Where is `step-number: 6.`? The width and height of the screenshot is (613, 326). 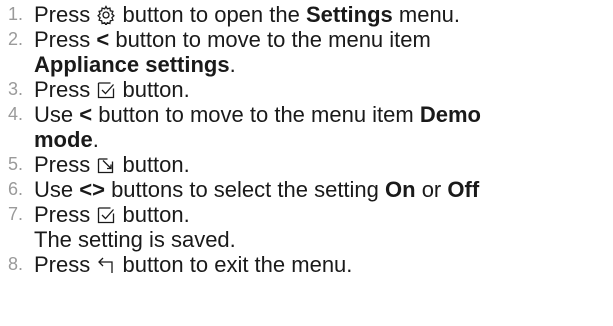
step-number: 6. is located at coordinates (16, 189).